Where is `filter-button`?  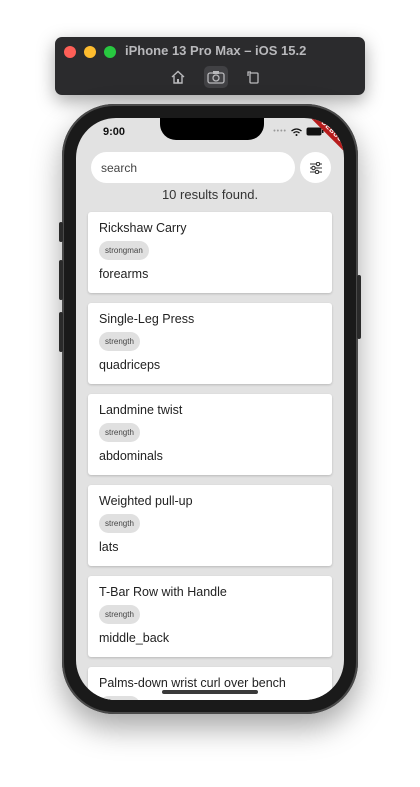 filter-button is located at coordinates (315, 167).